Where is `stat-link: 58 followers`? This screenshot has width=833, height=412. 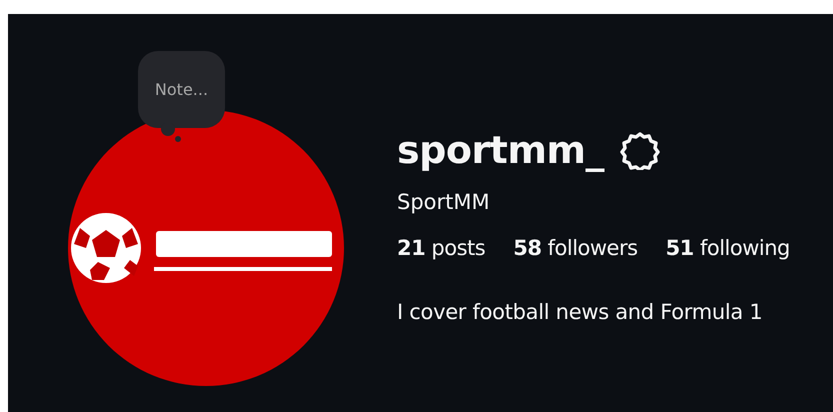 stat-link: 58 followers is located at coordinates (575, 248).